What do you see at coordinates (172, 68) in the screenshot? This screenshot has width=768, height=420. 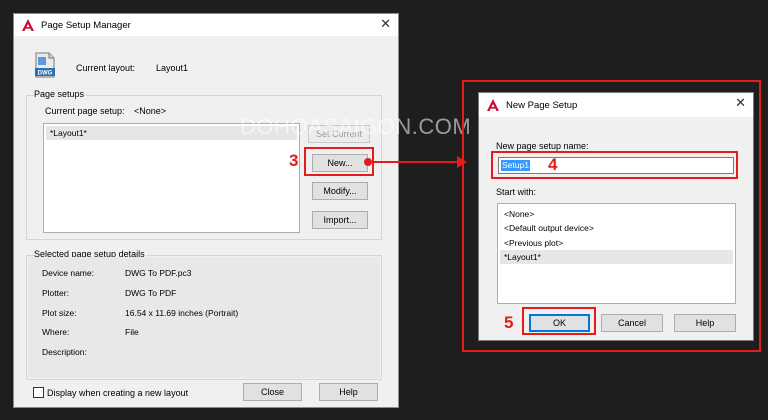 I see `current-layout-value: Layout1` at bounding box center [172, 68].